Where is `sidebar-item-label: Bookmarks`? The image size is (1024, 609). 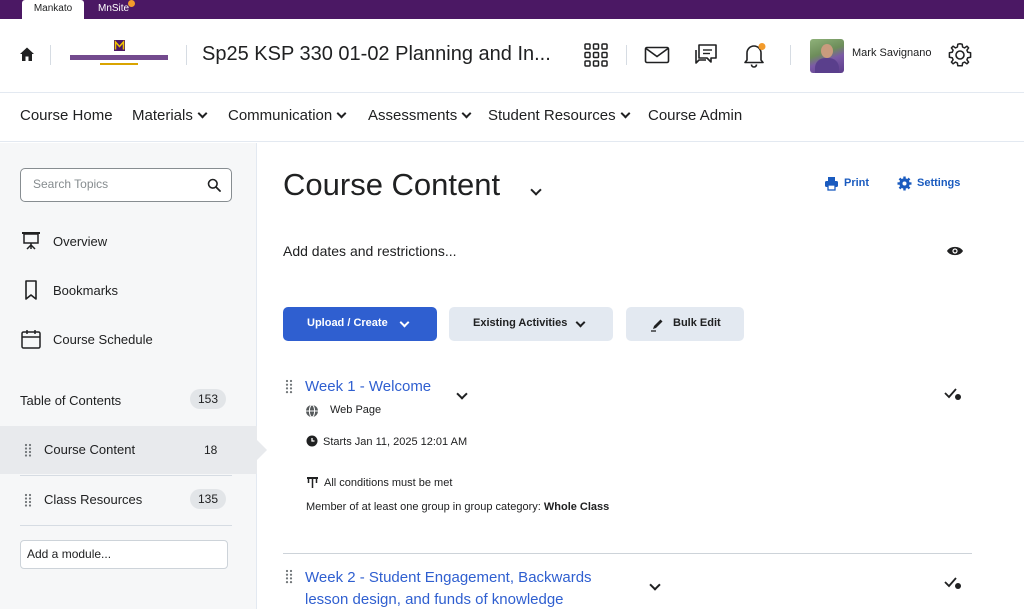
sidebar-item-label: Bookmarks is located at coordinates (86, 290).